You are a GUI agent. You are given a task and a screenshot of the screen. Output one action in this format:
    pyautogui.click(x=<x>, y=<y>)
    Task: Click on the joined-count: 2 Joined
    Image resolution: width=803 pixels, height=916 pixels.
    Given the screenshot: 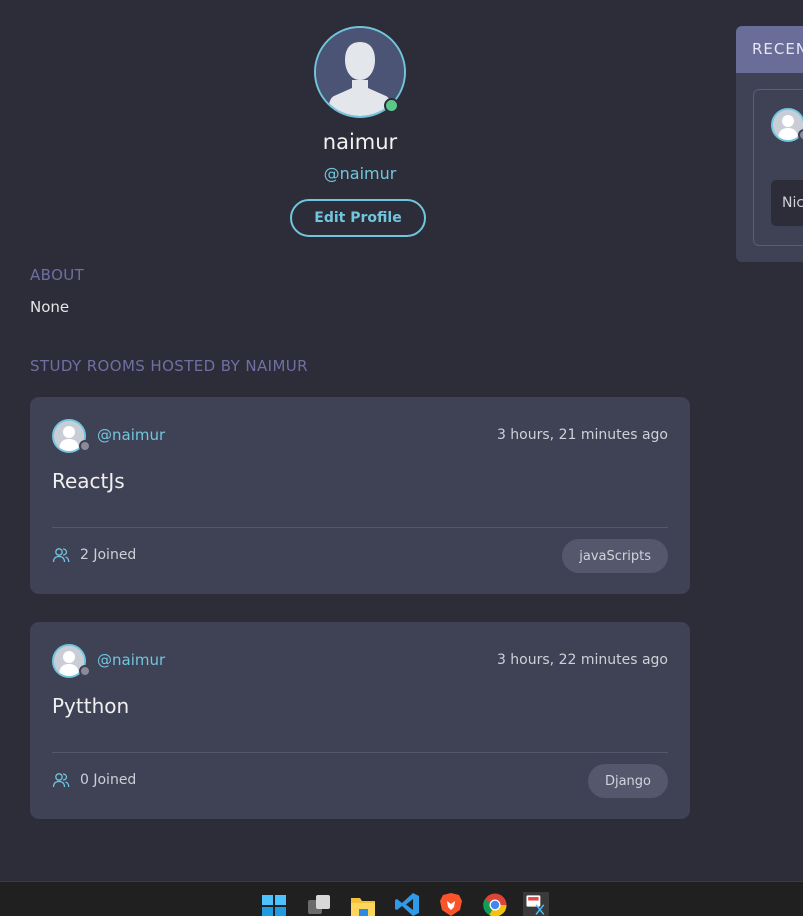 What is the action you would take?
    pyautogui.click(x=94, y=555)
    